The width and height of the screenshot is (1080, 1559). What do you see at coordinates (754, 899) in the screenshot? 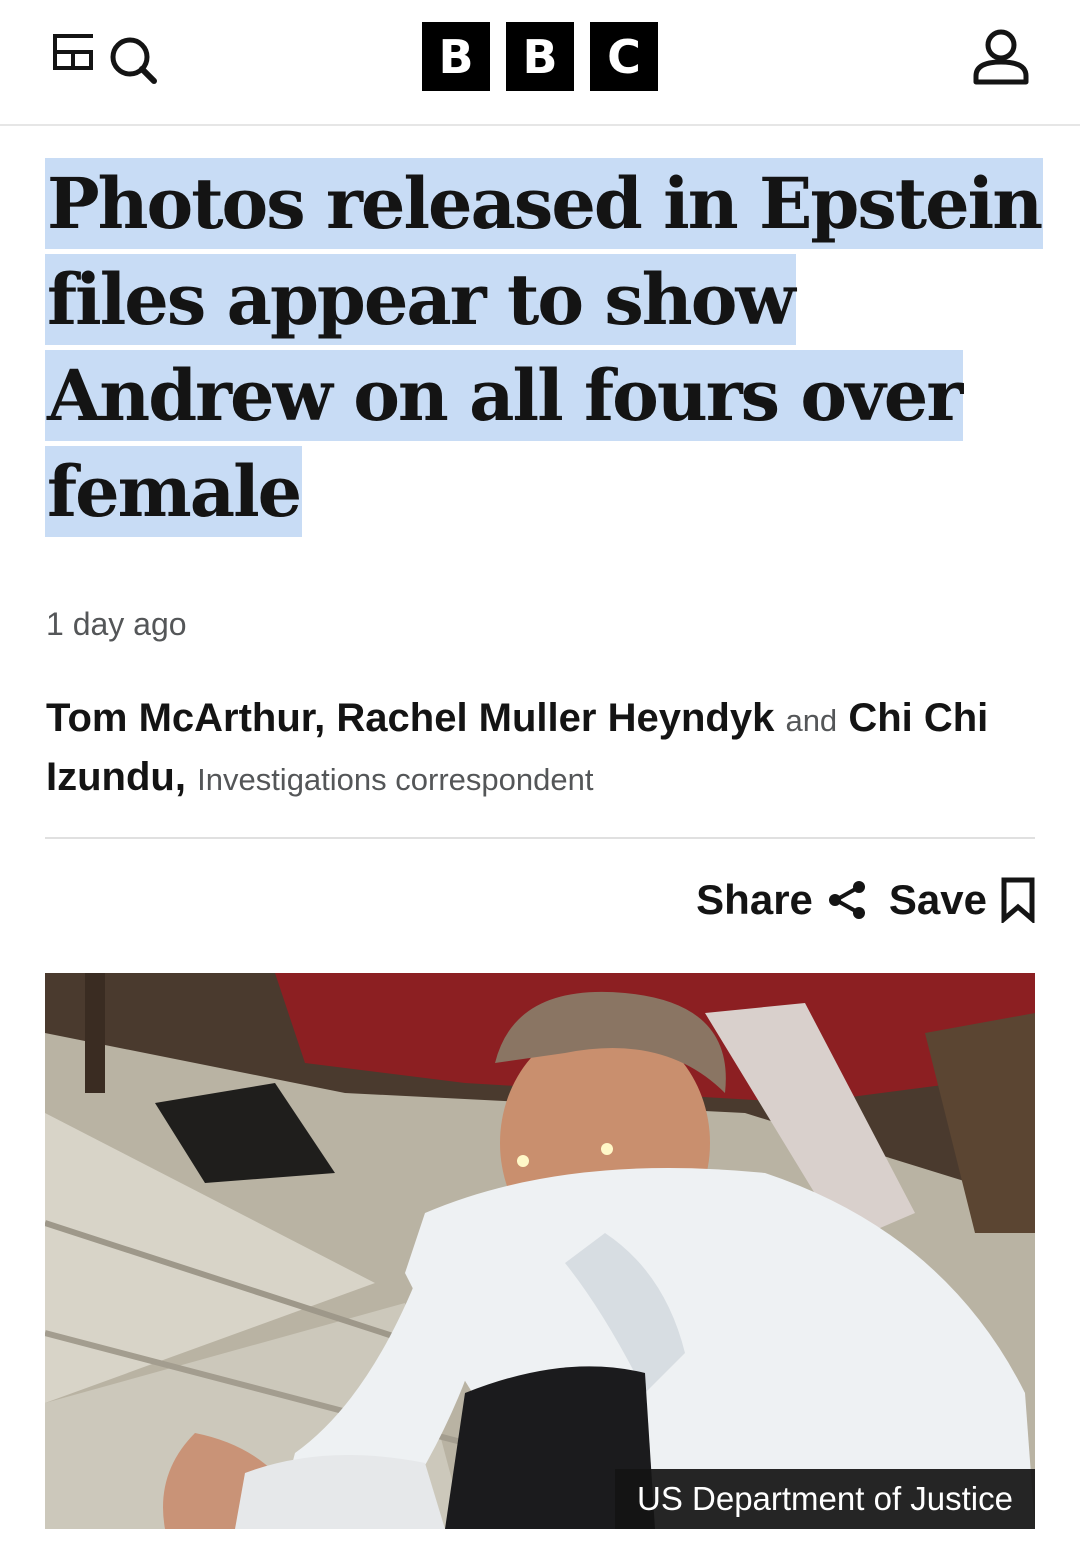
I see `share-label: Share` at bounding box center [754, 899].